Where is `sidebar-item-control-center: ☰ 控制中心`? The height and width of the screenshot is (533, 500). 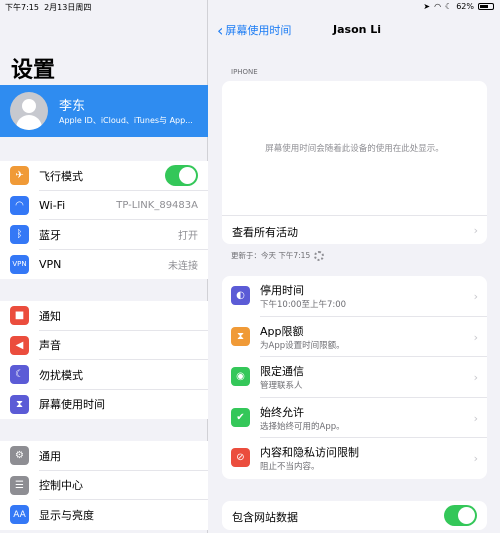
sidebar-item-control-center: ☰ 控制中心 is located at coordinates (104, 485).